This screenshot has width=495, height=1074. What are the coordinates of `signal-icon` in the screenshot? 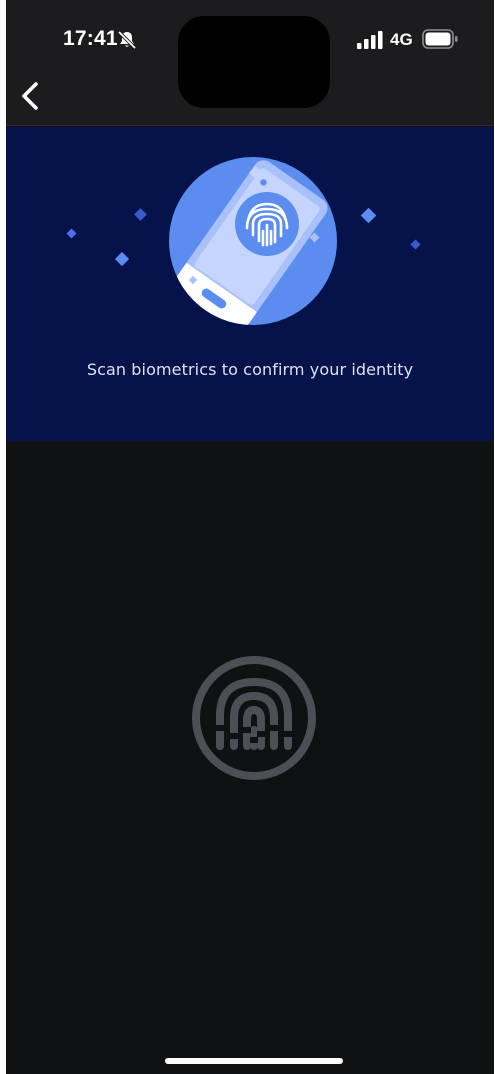 It's located at (370, 40).